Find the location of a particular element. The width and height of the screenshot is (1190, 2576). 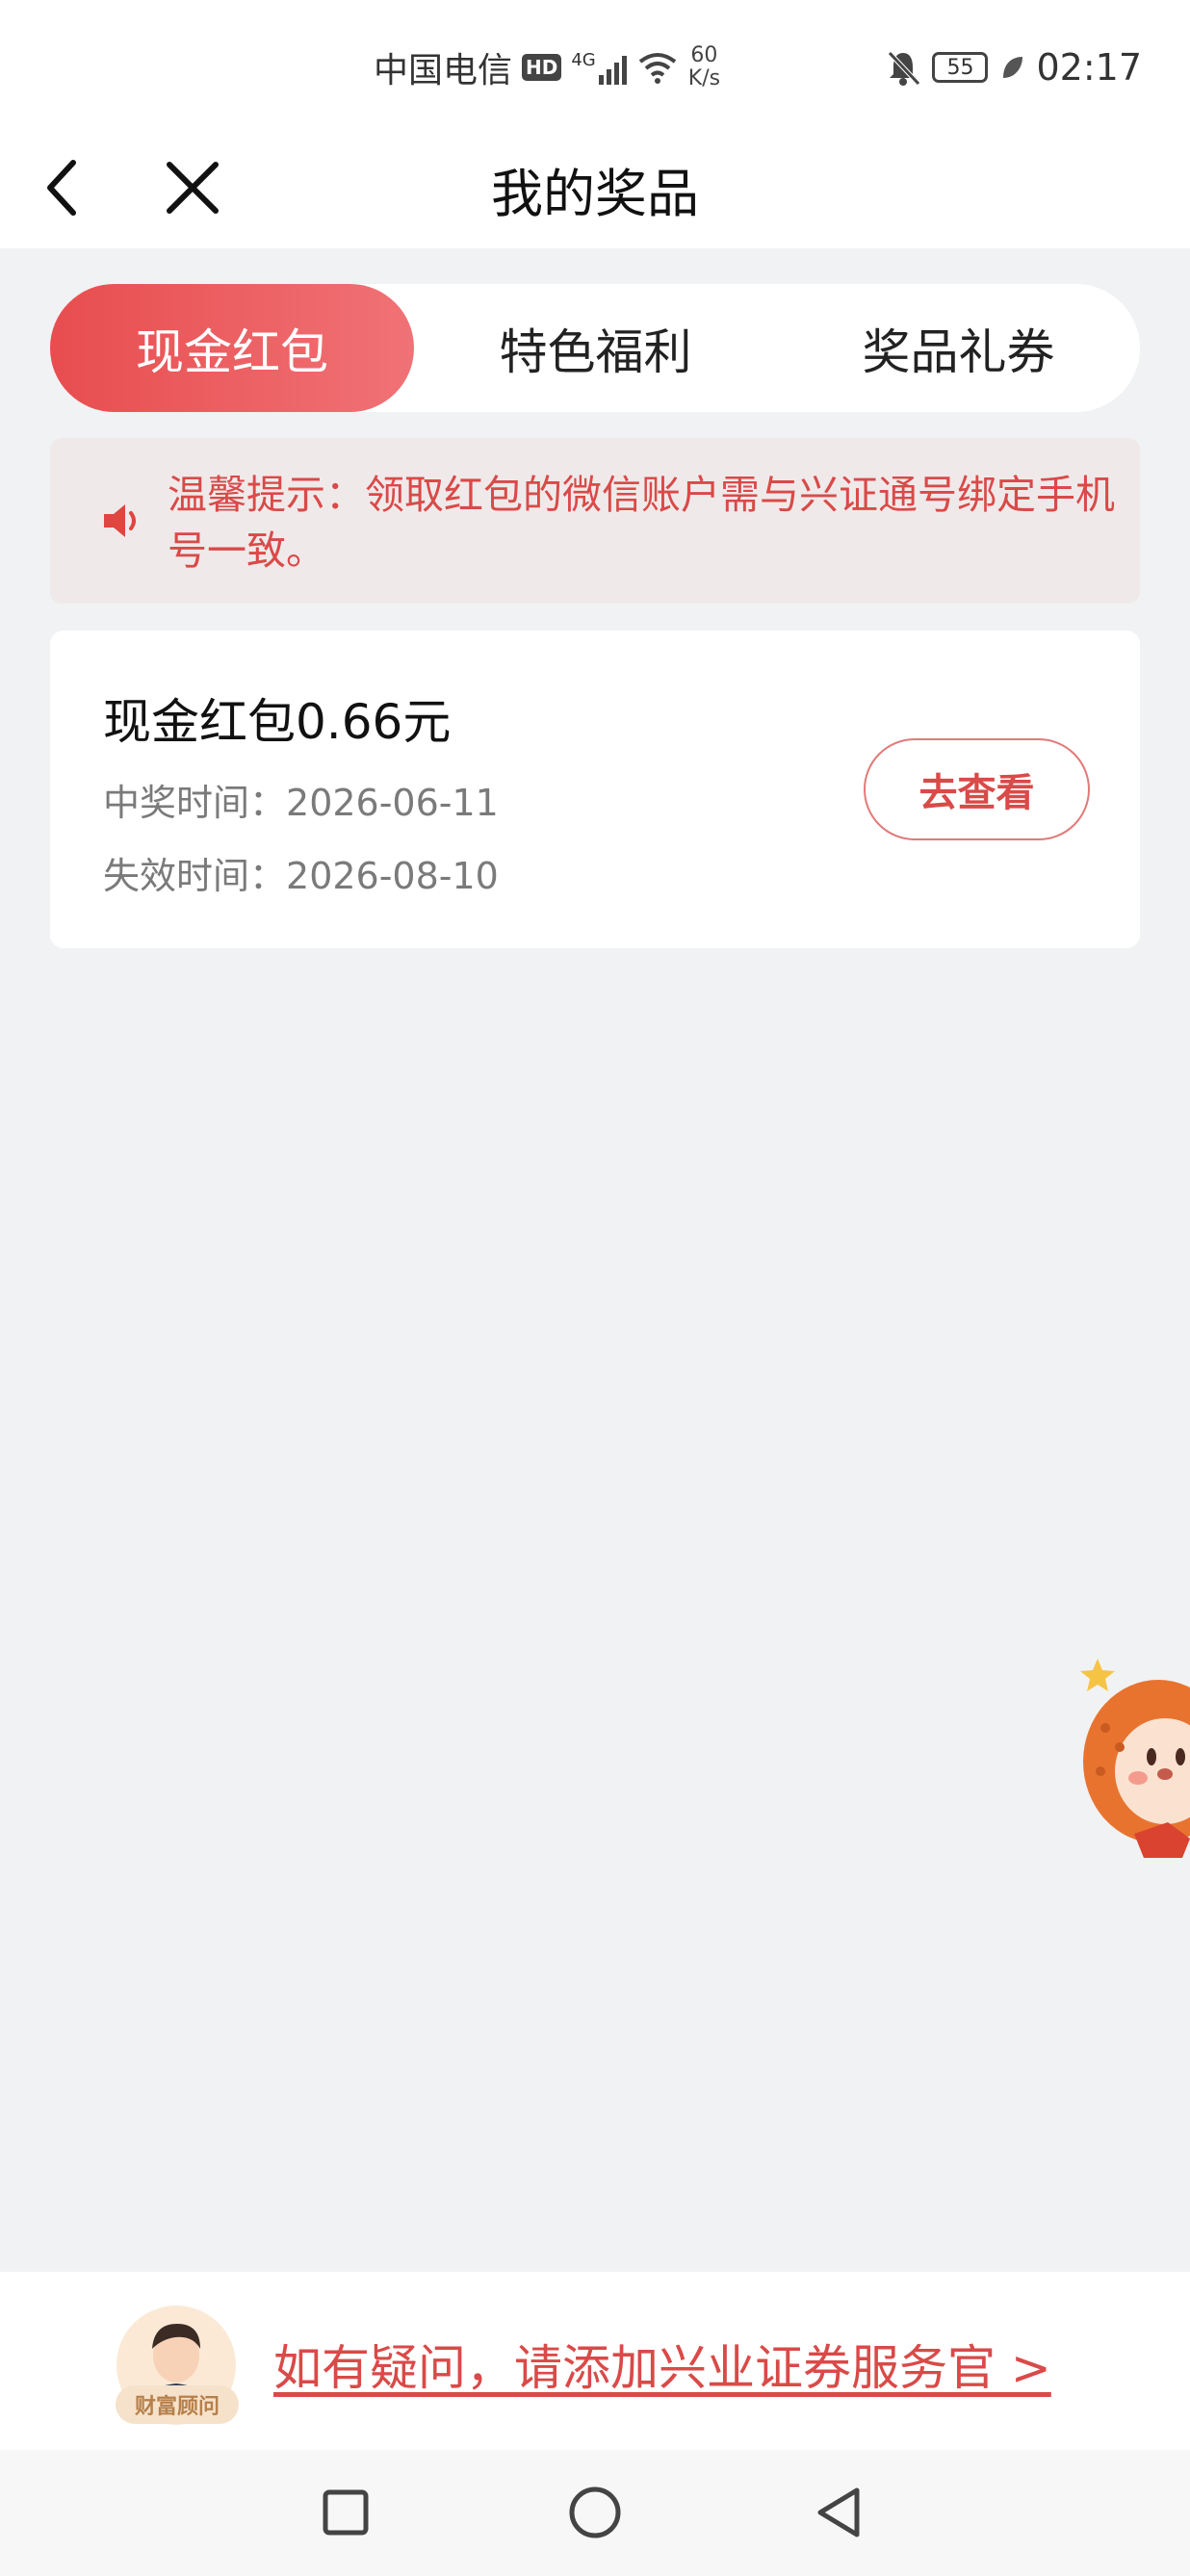

leaf-icon is located at coordinates (1013, 67).